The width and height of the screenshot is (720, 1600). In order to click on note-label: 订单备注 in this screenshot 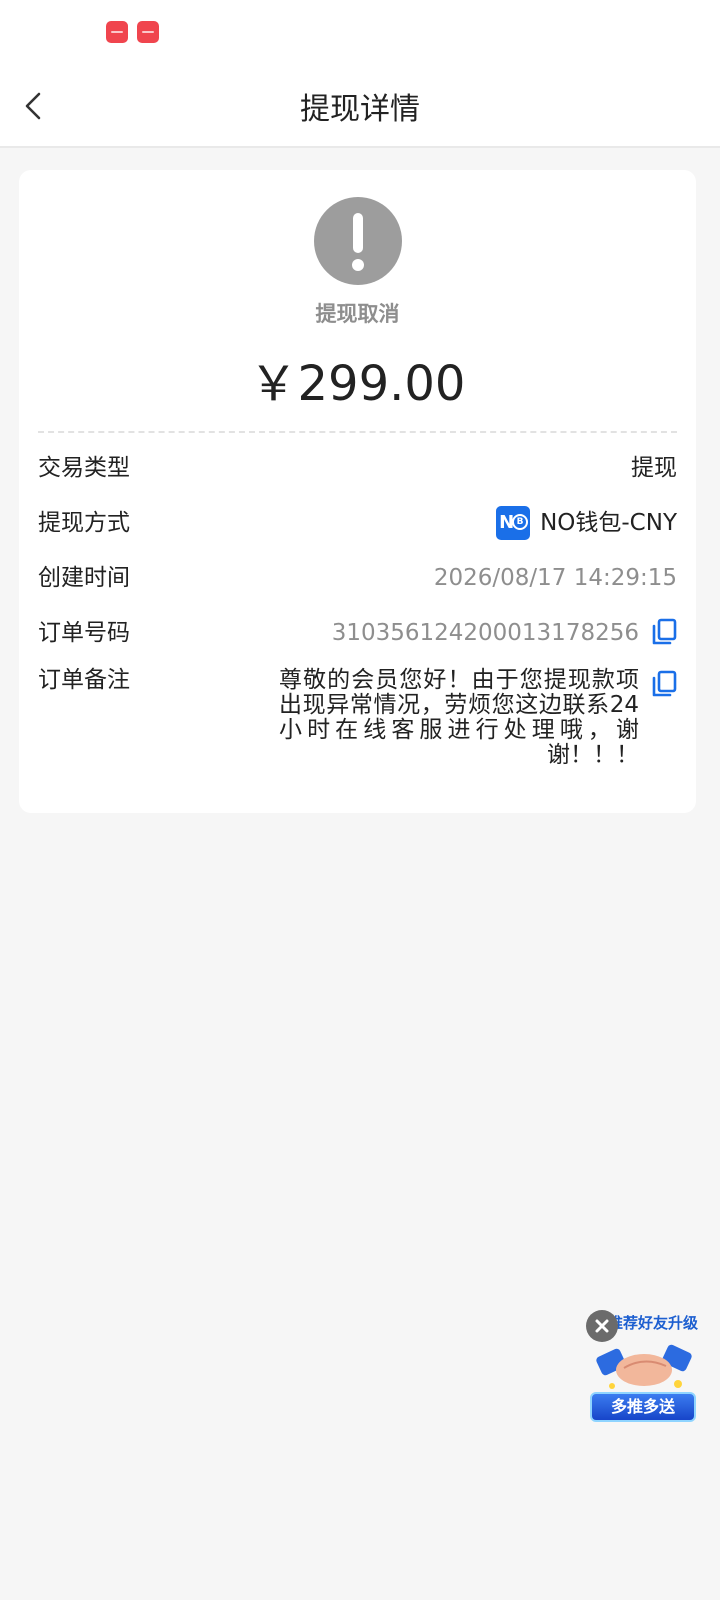, I will do `click(84, 680)`.